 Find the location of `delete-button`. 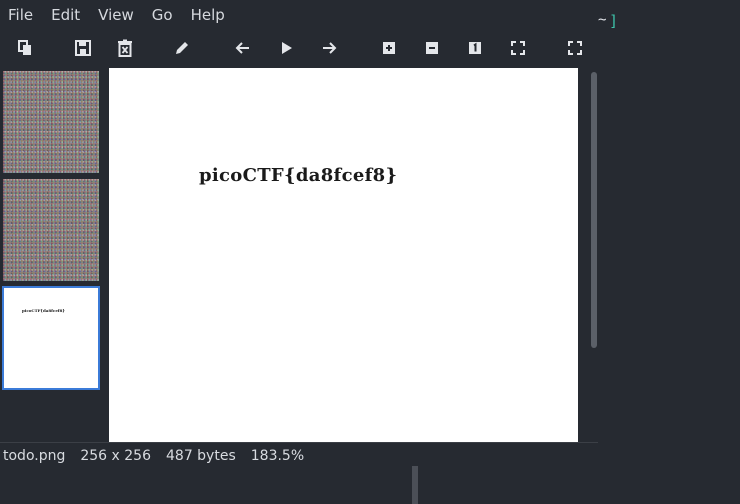

delete-button is located at coordinates (125, 48).